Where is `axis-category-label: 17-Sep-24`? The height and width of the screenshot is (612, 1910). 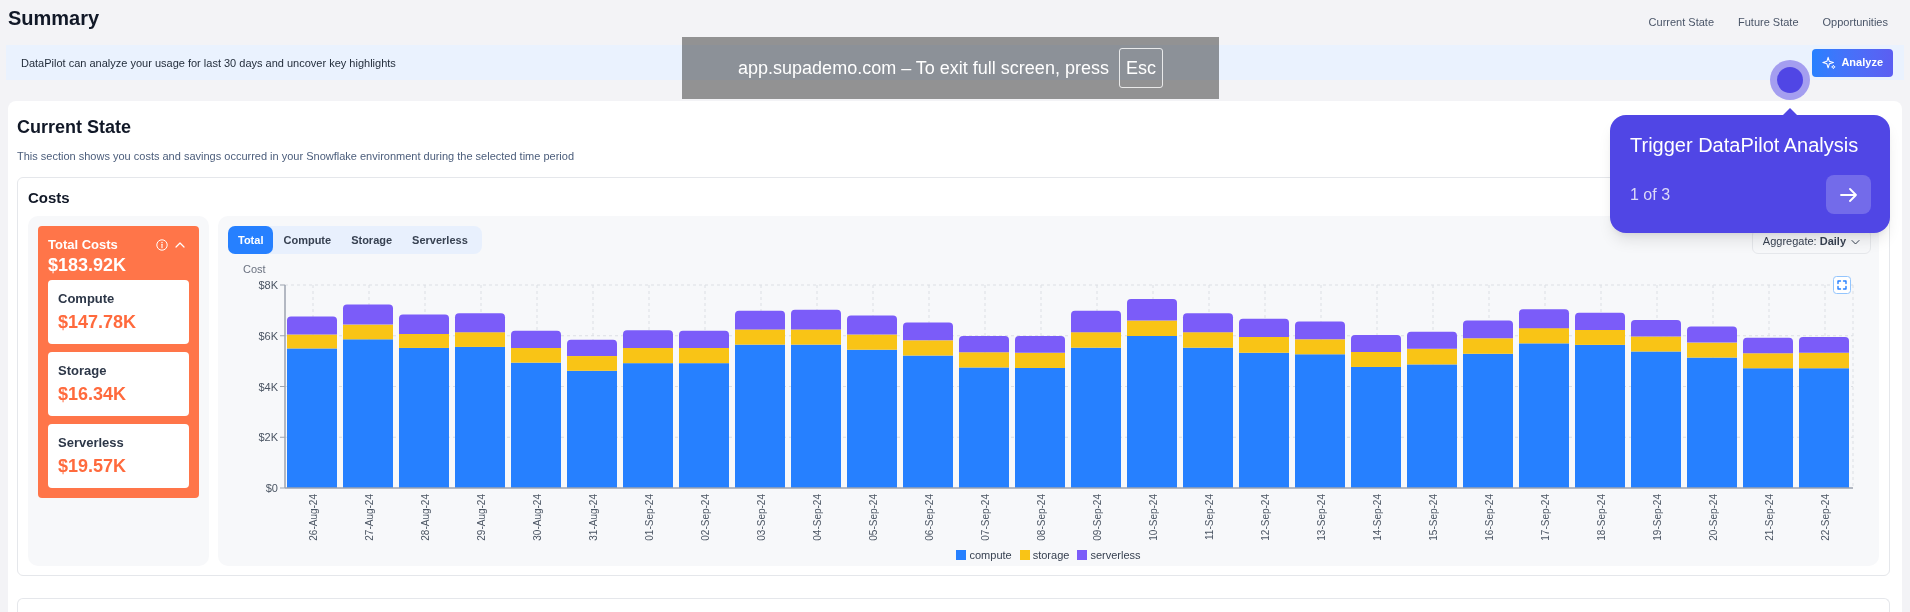
axis-category-label: 17-Sep-24 is located at coordinates (1545, 517).